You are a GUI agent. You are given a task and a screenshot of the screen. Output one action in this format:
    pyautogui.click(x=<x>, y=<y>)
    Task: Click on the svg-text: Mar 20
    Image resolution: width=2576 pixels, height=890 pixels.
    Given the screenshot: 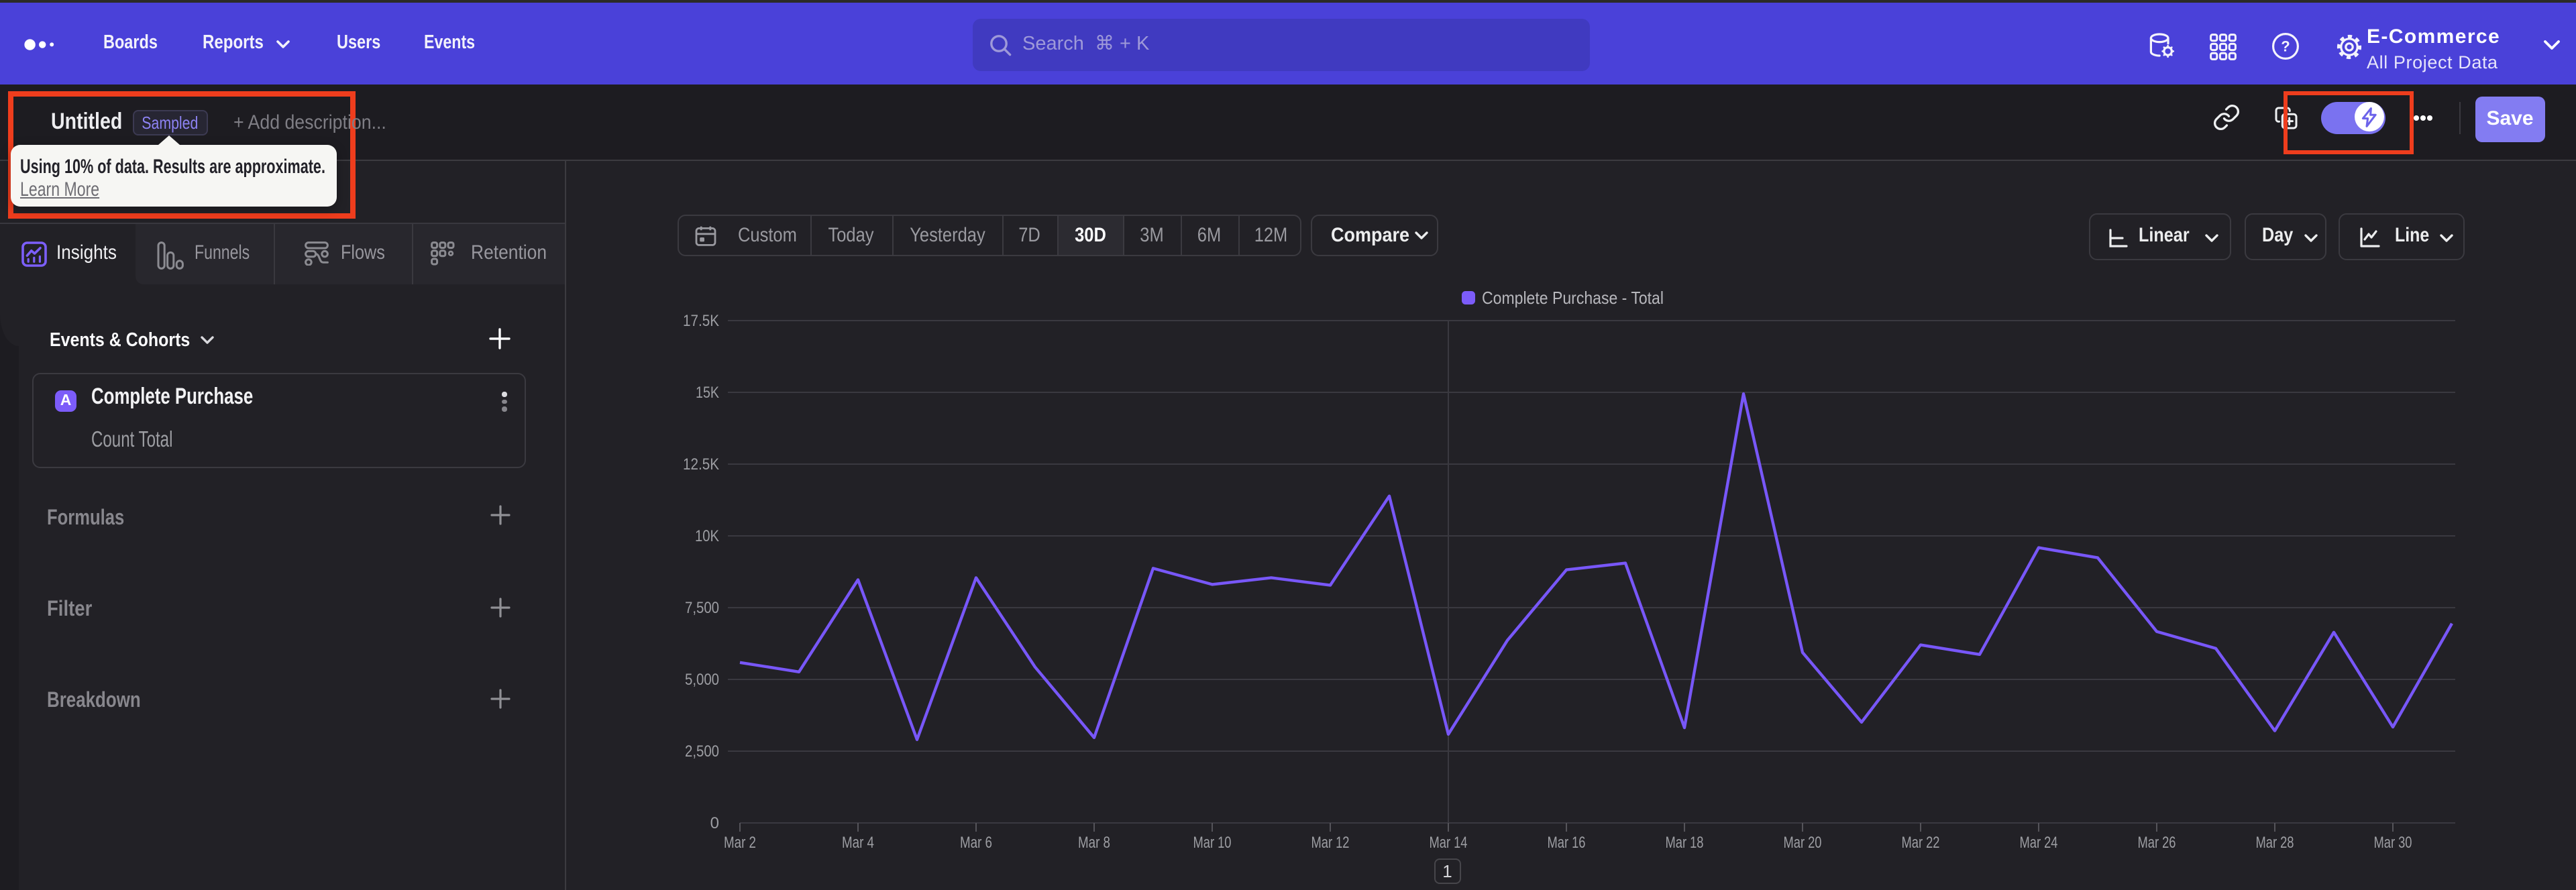 What is the action you would take?
    pyautogui.click(x=1803, y=843)
    